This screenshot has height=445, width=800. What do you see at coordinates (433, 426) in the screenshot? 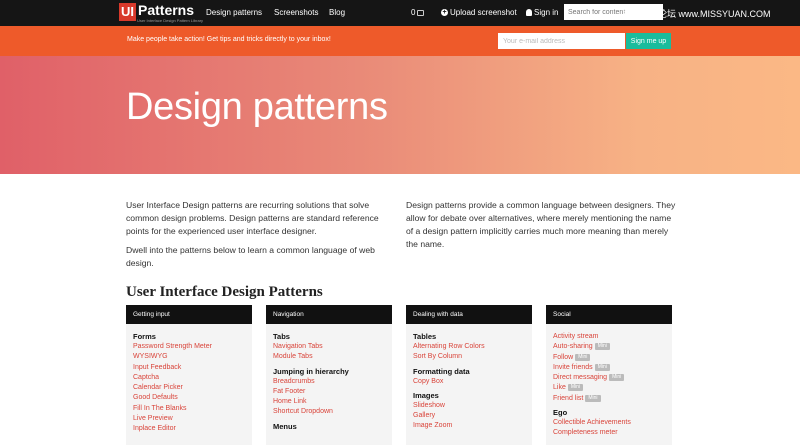
I see `pattern-link-label: Image Zoom` at bounding box center [433, 426].